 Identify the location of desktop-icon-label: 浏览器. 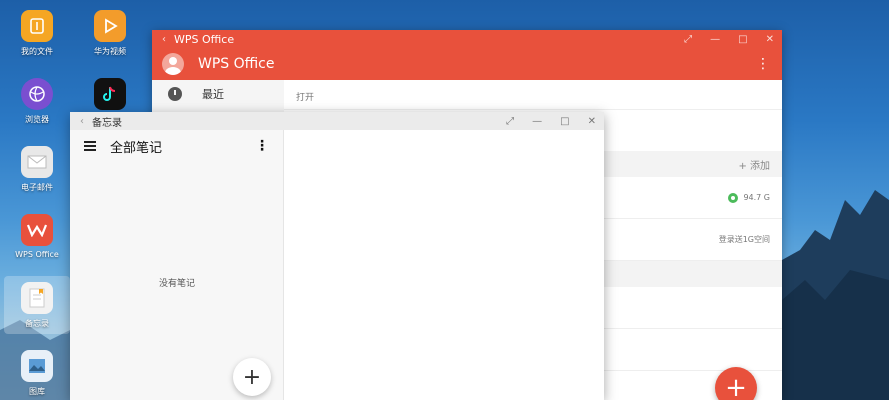
(37, 119).